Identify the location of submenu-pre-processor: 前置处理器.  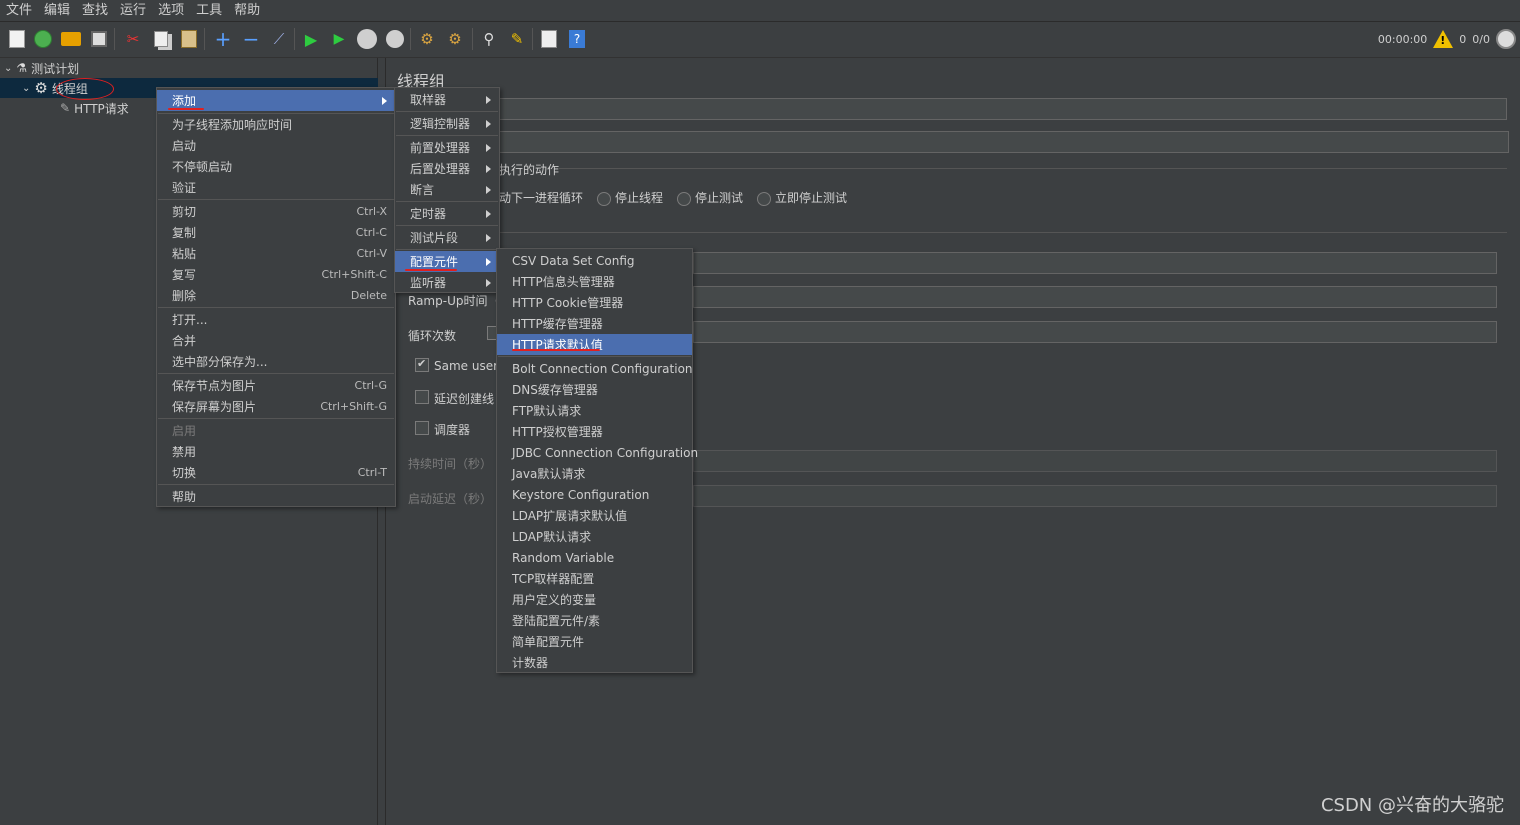
(447, 147).